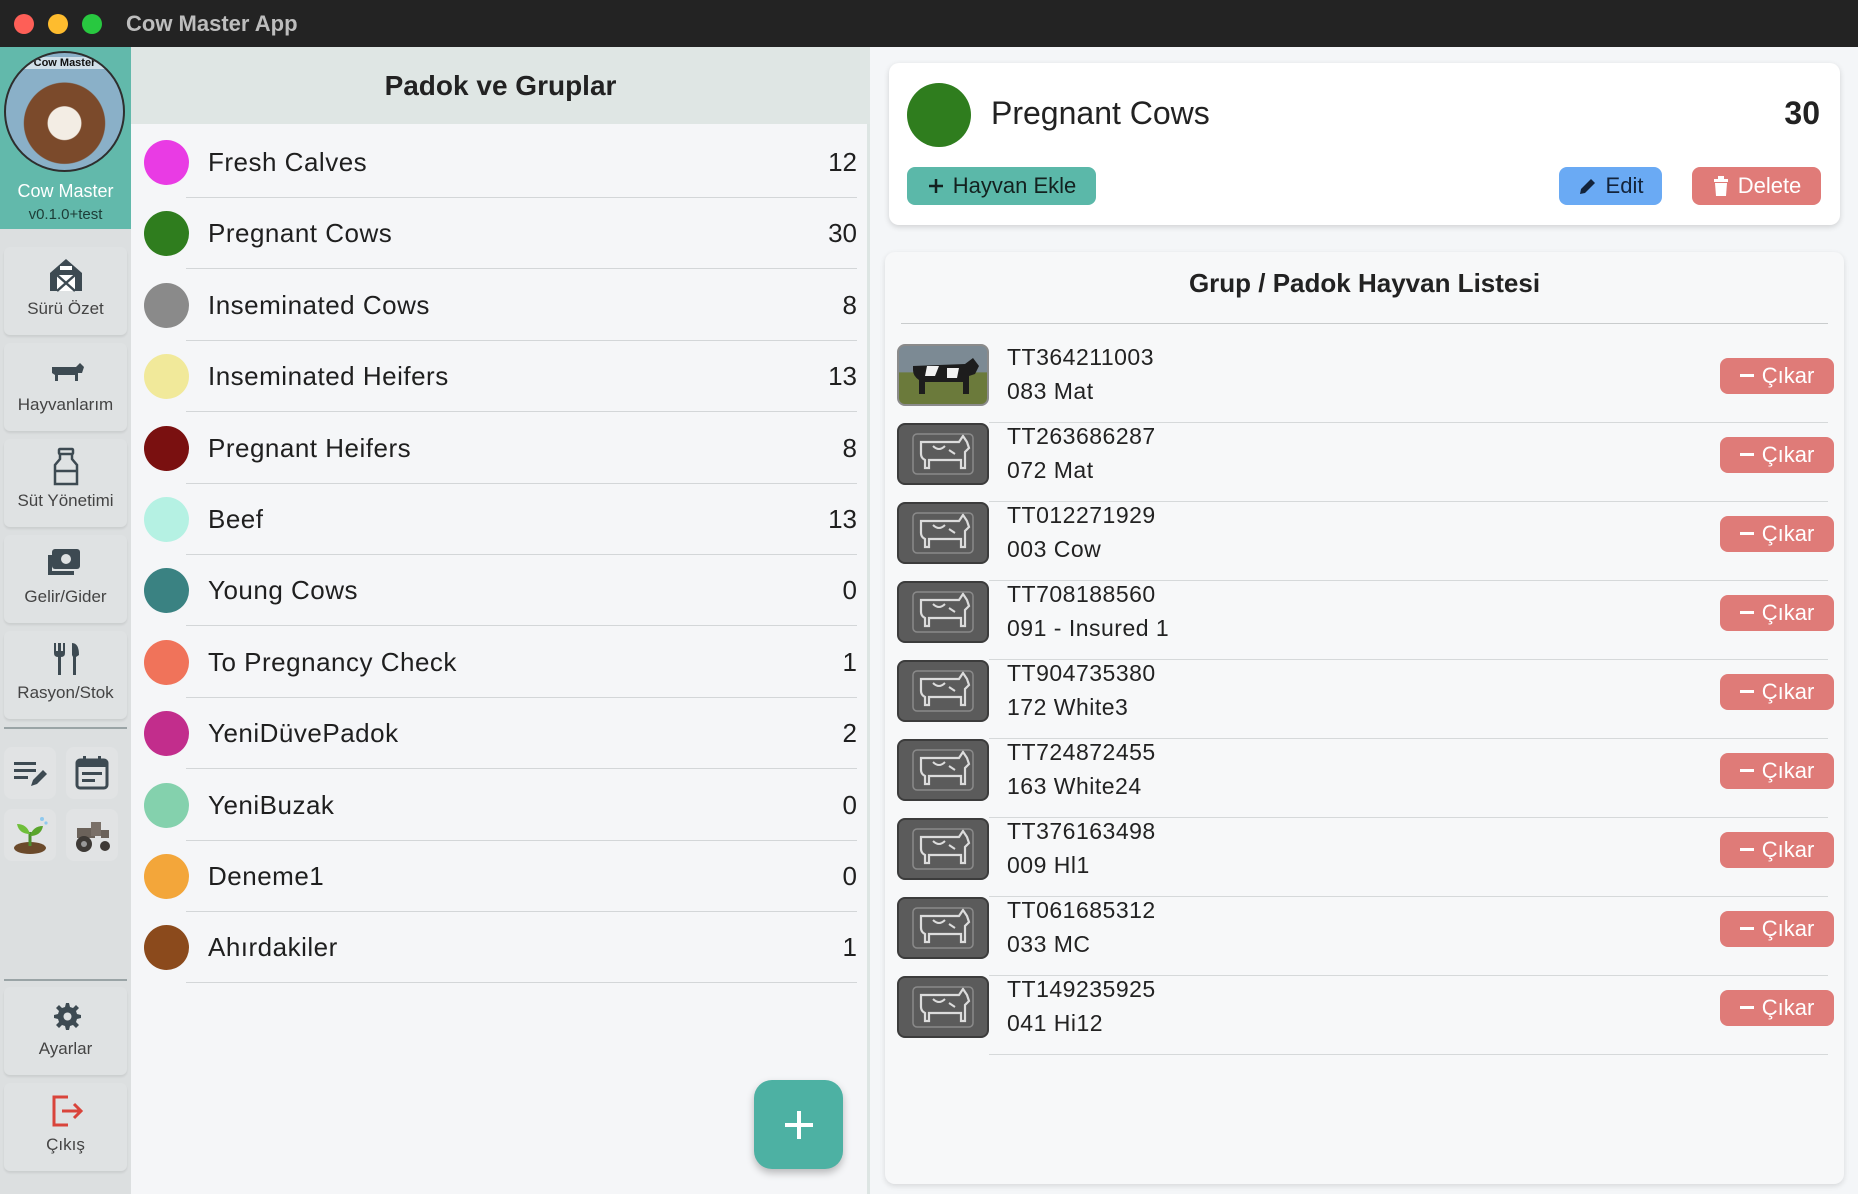 The width and height of the screenshot is (1858, 1194). What do you see at coordinates (65, 500) in the screenshot?
I see `nav-label: Süt Yönetimi` at bounding box center [65, 500].